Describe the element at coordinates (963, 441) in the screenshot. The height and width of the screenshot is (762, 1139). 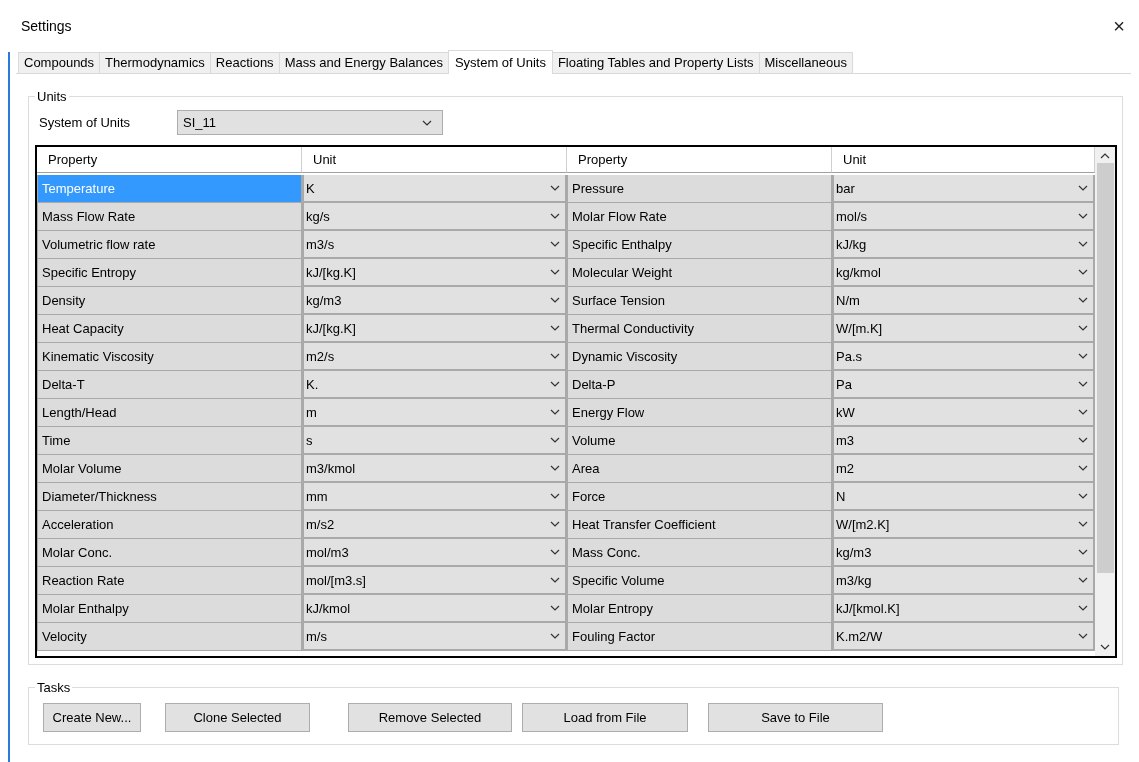
I see `unit-dropdown: m3` at that location.